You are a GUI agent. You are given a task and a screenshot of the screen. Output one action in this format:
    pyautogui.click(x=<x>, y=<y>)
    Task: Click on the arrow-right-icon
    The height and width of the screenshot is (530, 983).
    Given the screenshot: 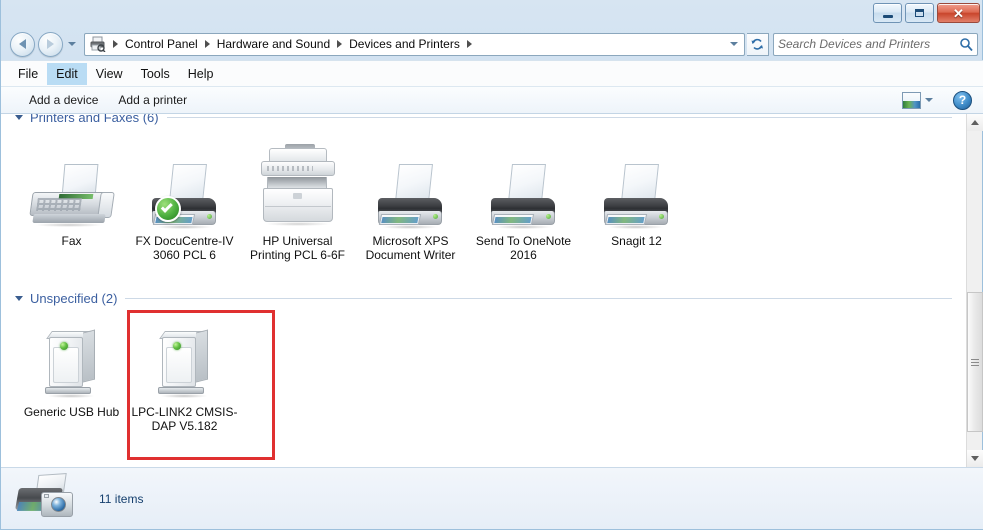 What is the action you would take?
    pyautogui.click(x=50, y=44)
    